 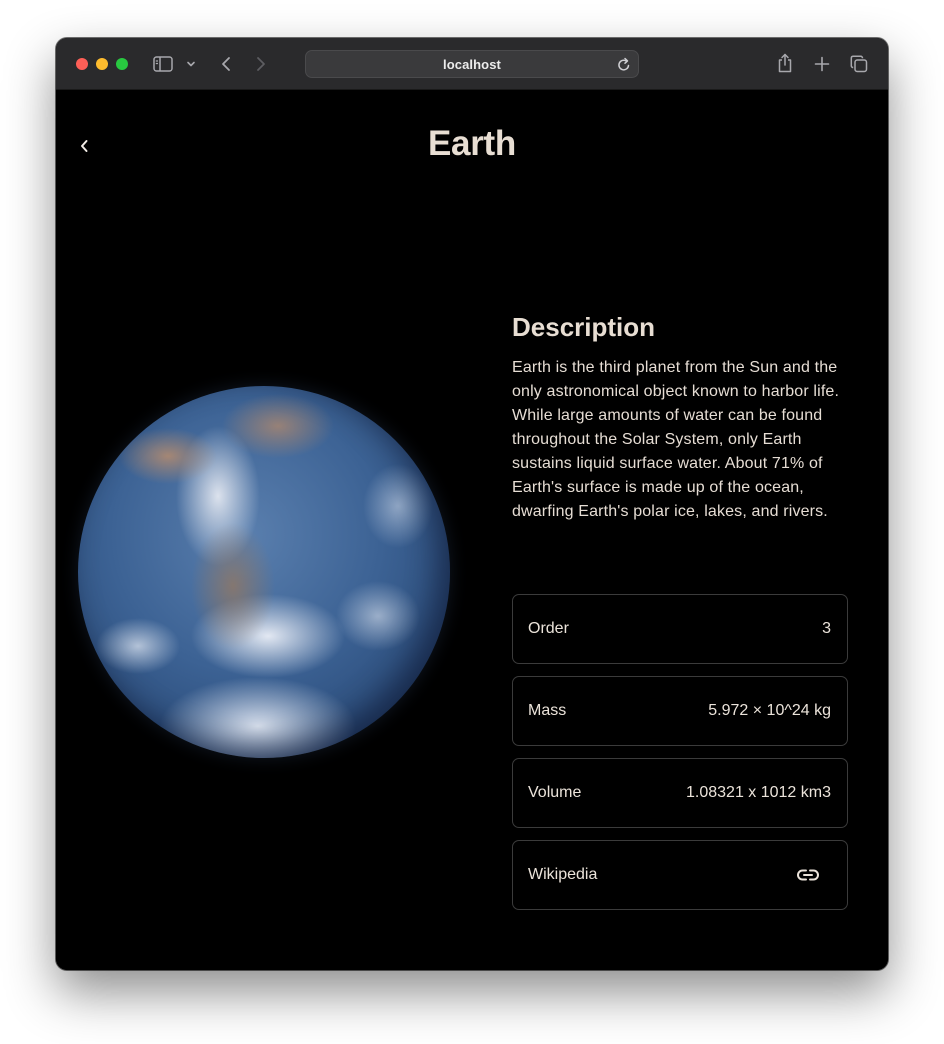 What do you see at coordinates (785, 63) in the screenshot?
I see `share-icon` at bounding box center [785, 63].